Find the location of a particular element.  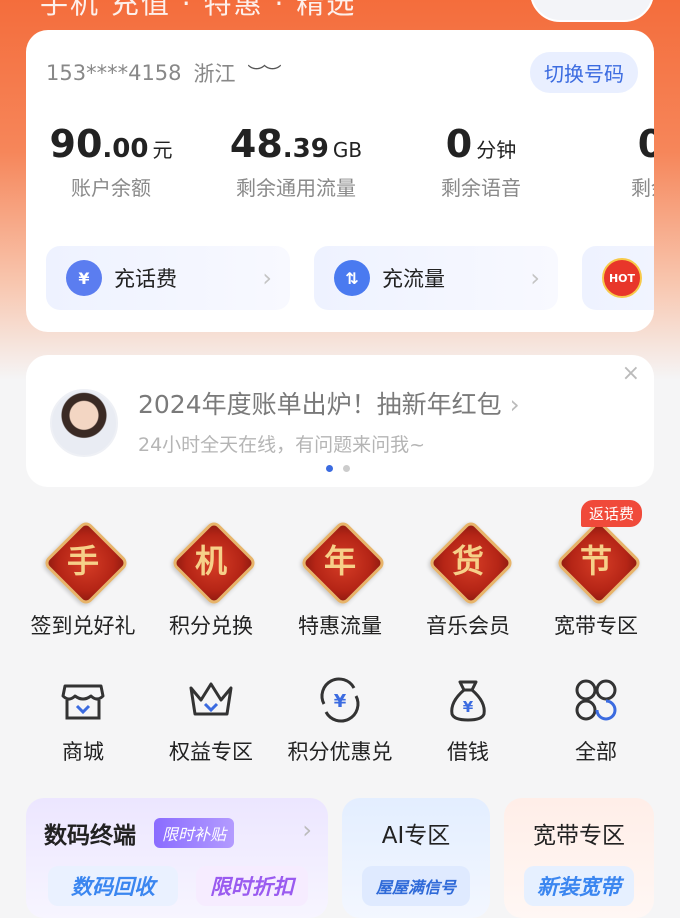

grid-item-benefits: 权益专区 is located at coordinates (211, 720).